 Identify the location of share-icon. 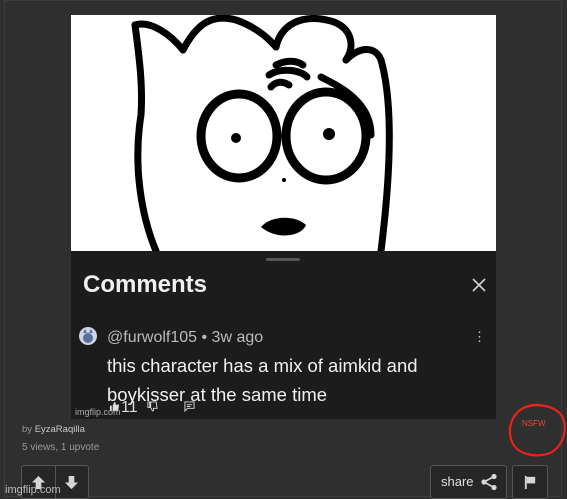
(489, 482).